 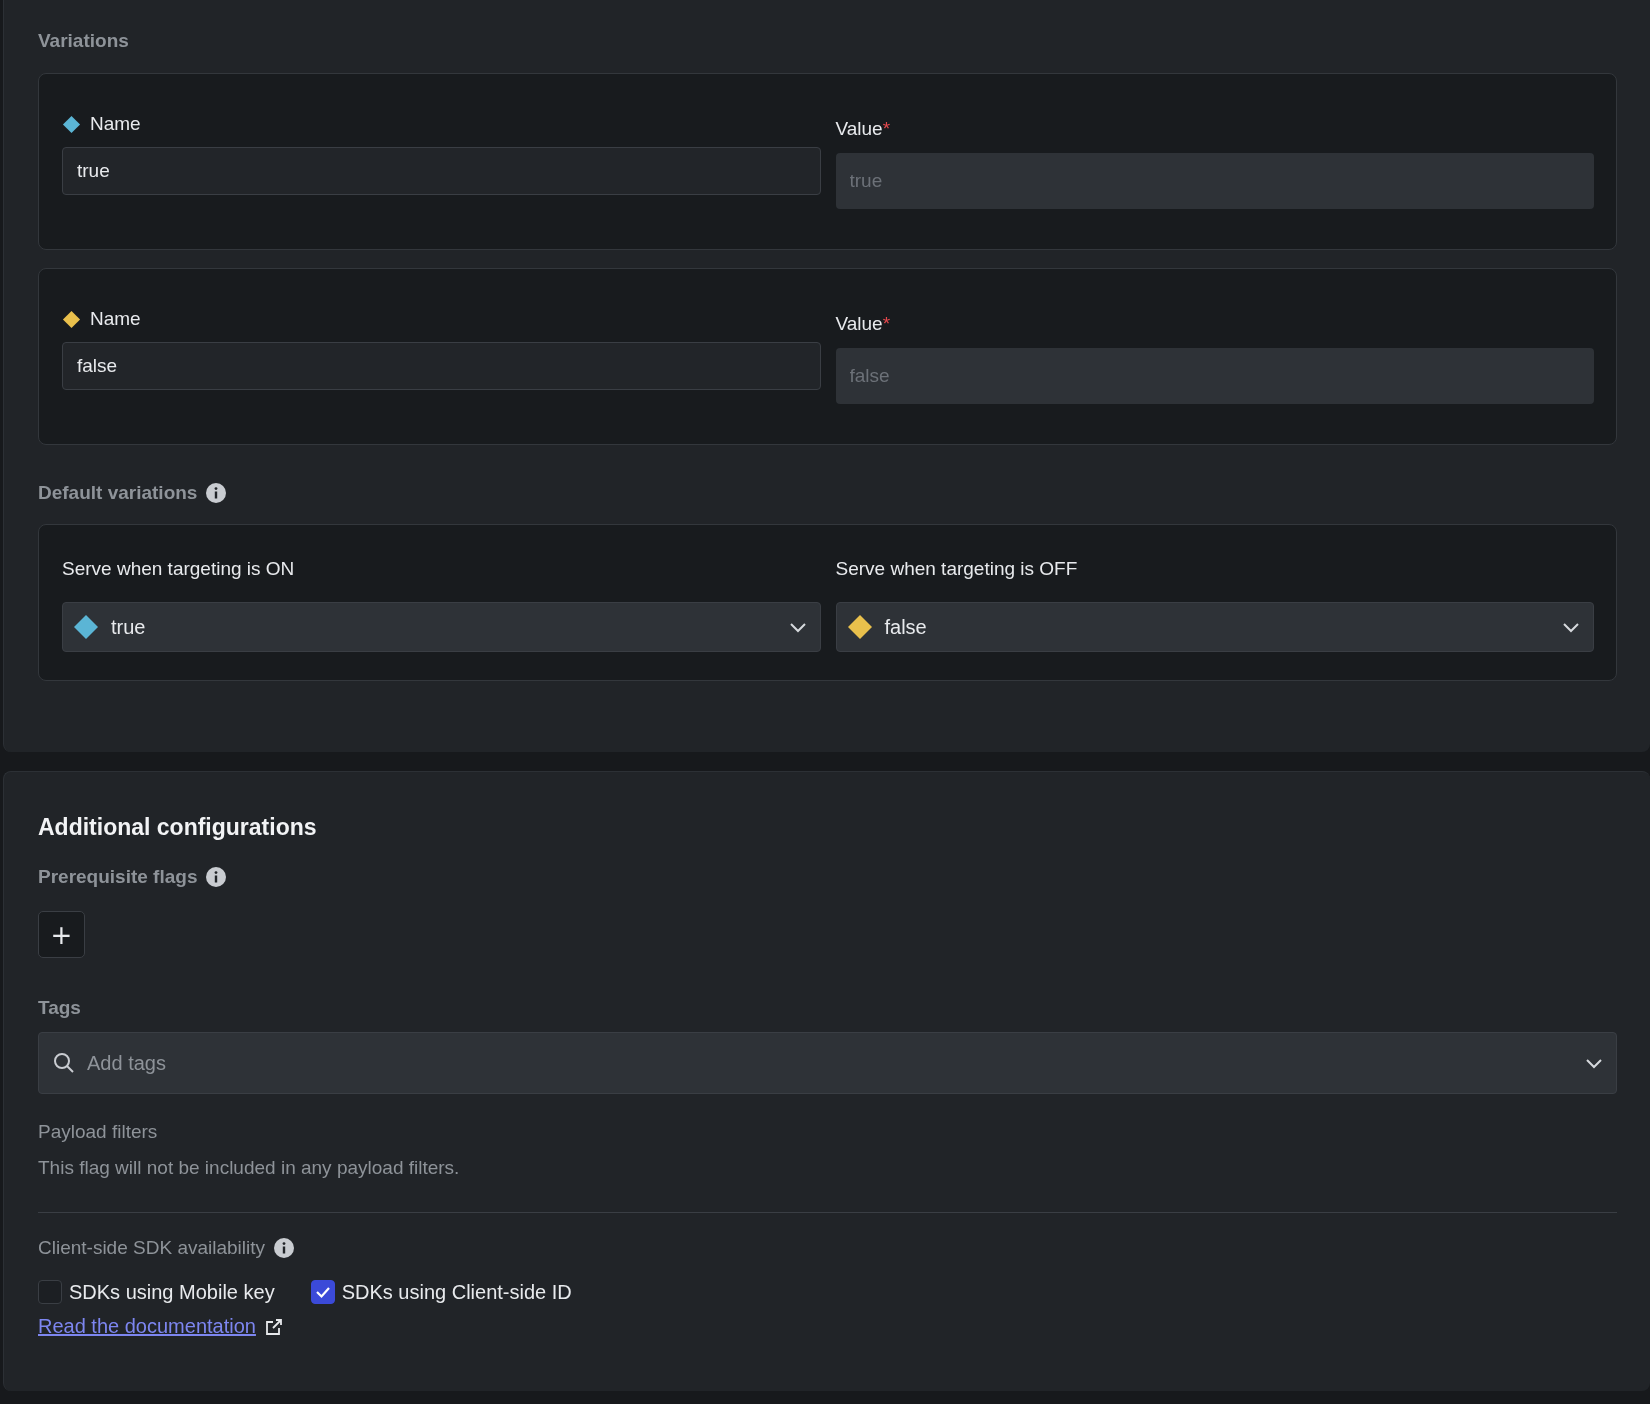 What do you see at coordinates (441, 171) in the screenshot?
I see `name-field: true` at bounding box center [441, 171].